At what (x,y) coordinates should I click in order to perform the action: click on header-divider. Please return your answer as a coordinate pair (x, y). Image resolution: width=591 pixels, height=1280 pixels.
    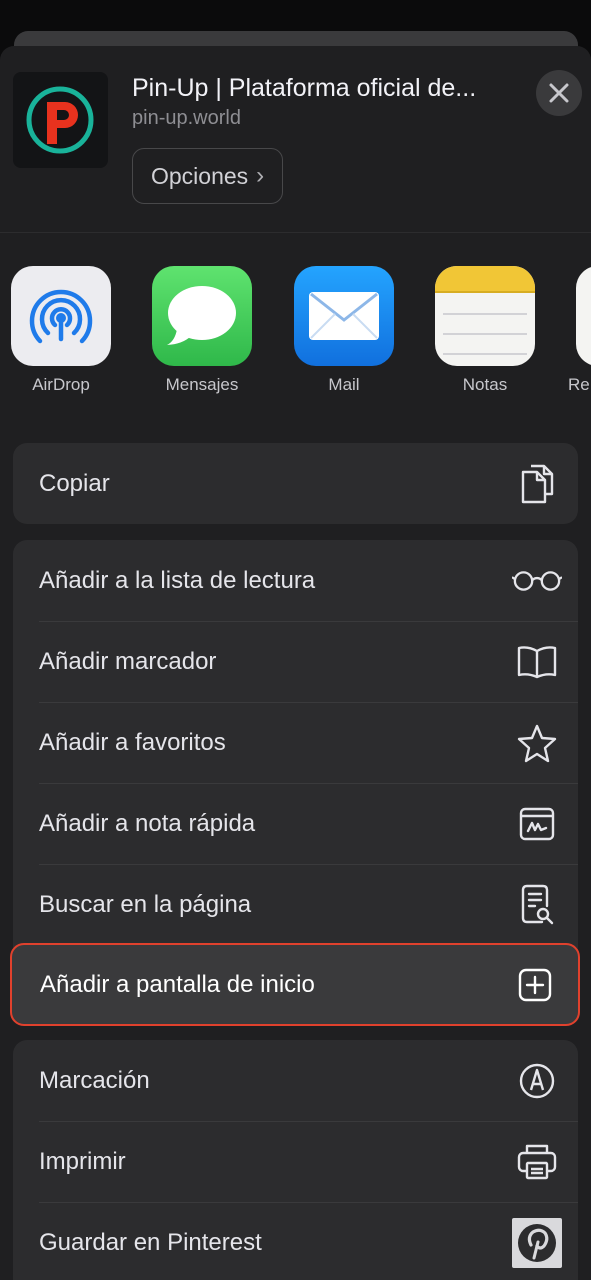
    Looking at the image, I should click on (295, 232).